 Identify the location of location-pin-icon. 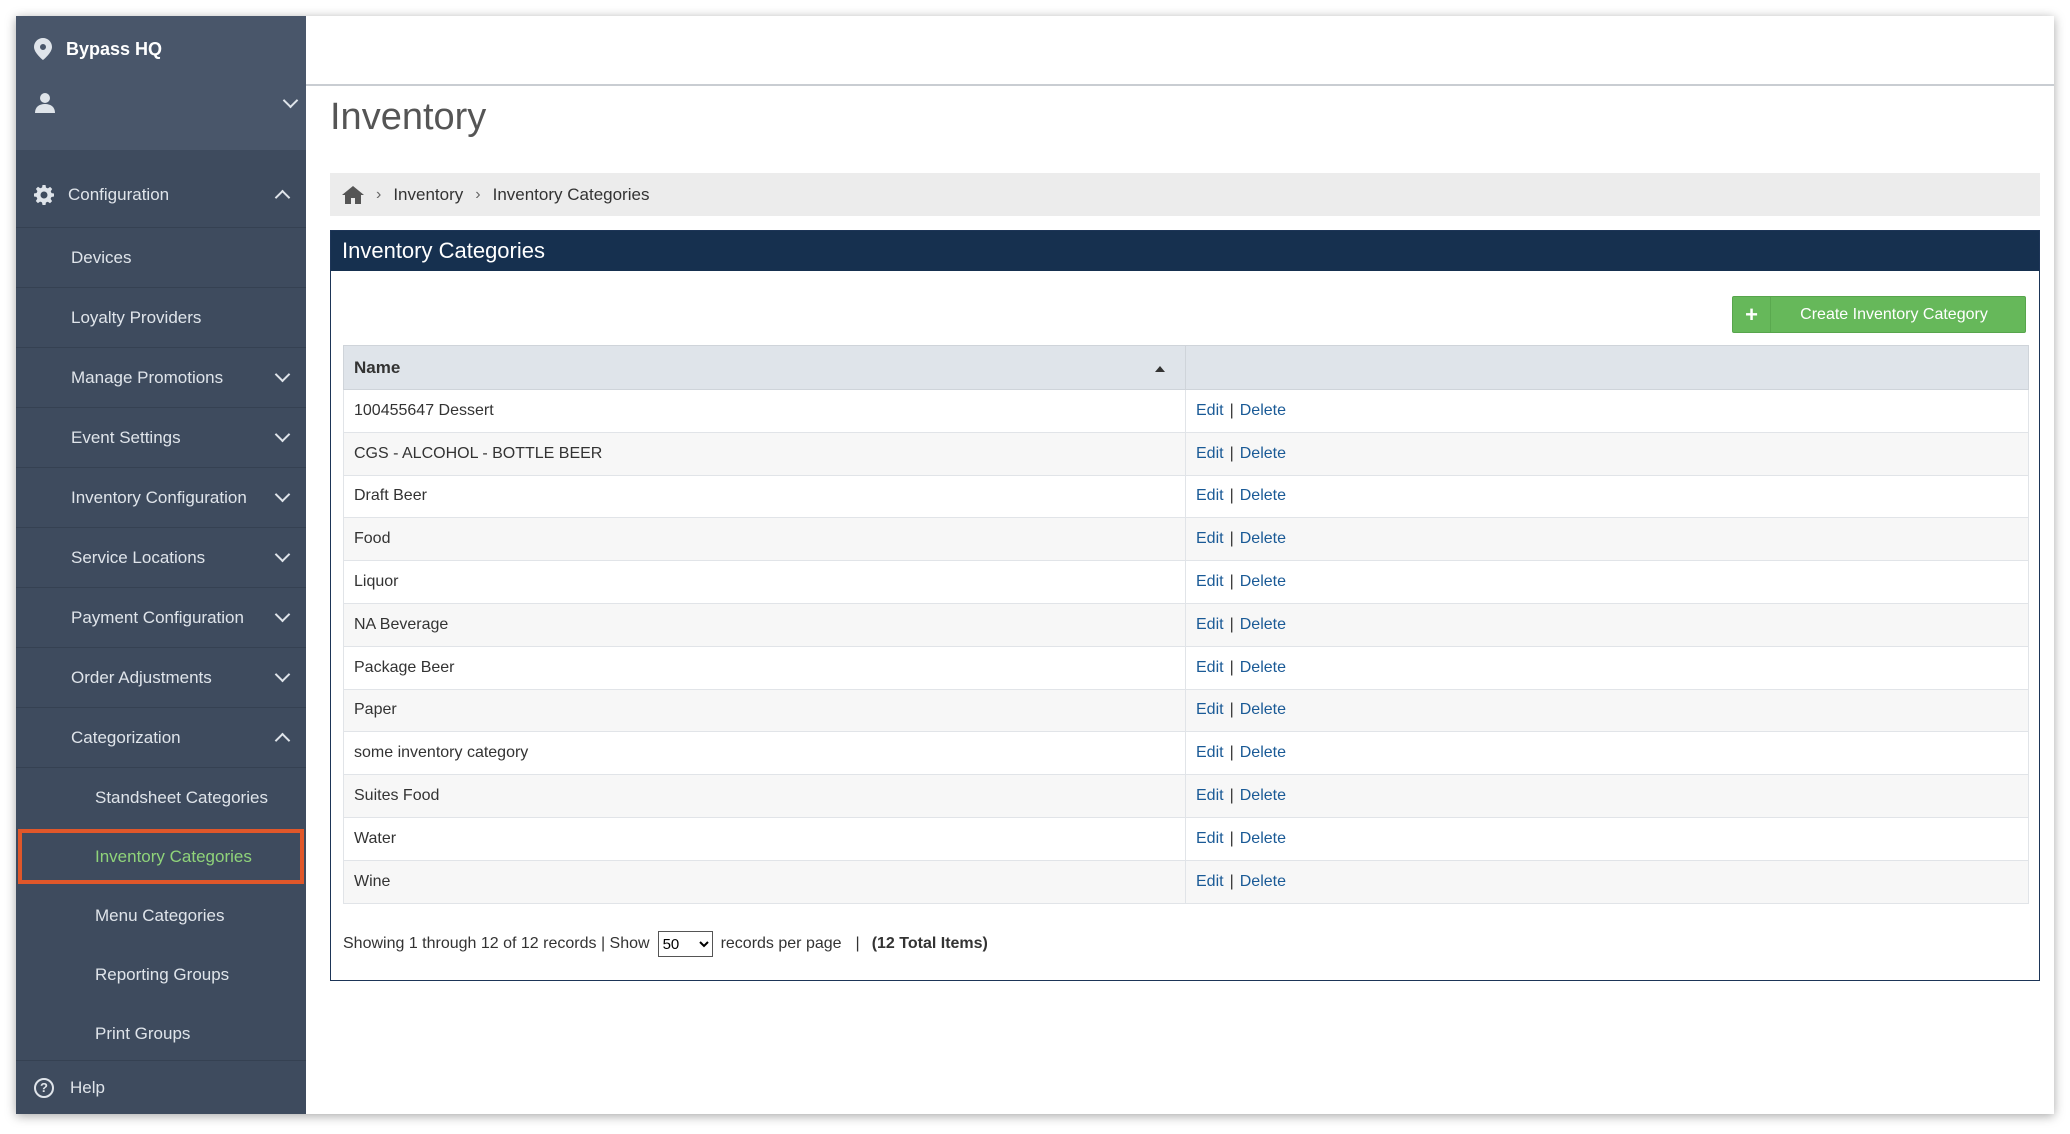
(43, 49).